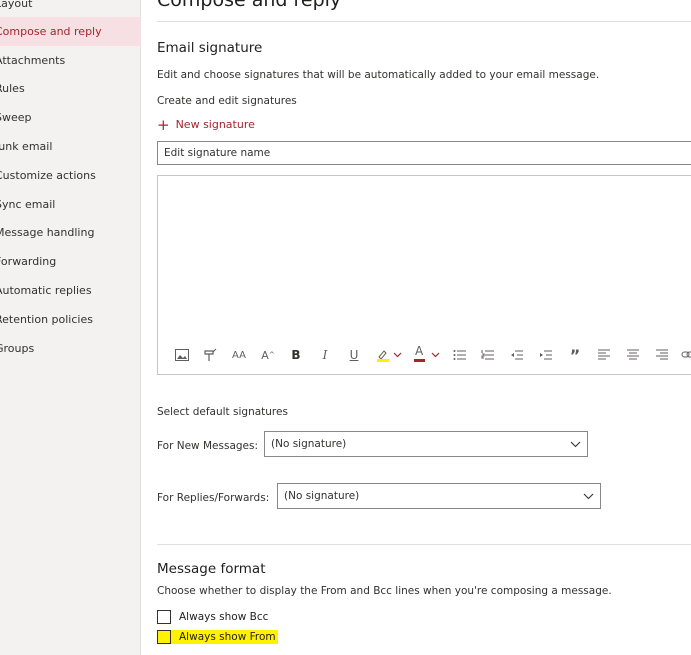  What do you see at coordinates (222, 412) in the screenshot?
I see `default-signatures-heading: Select default signatures` at bounding box center [222, 412].